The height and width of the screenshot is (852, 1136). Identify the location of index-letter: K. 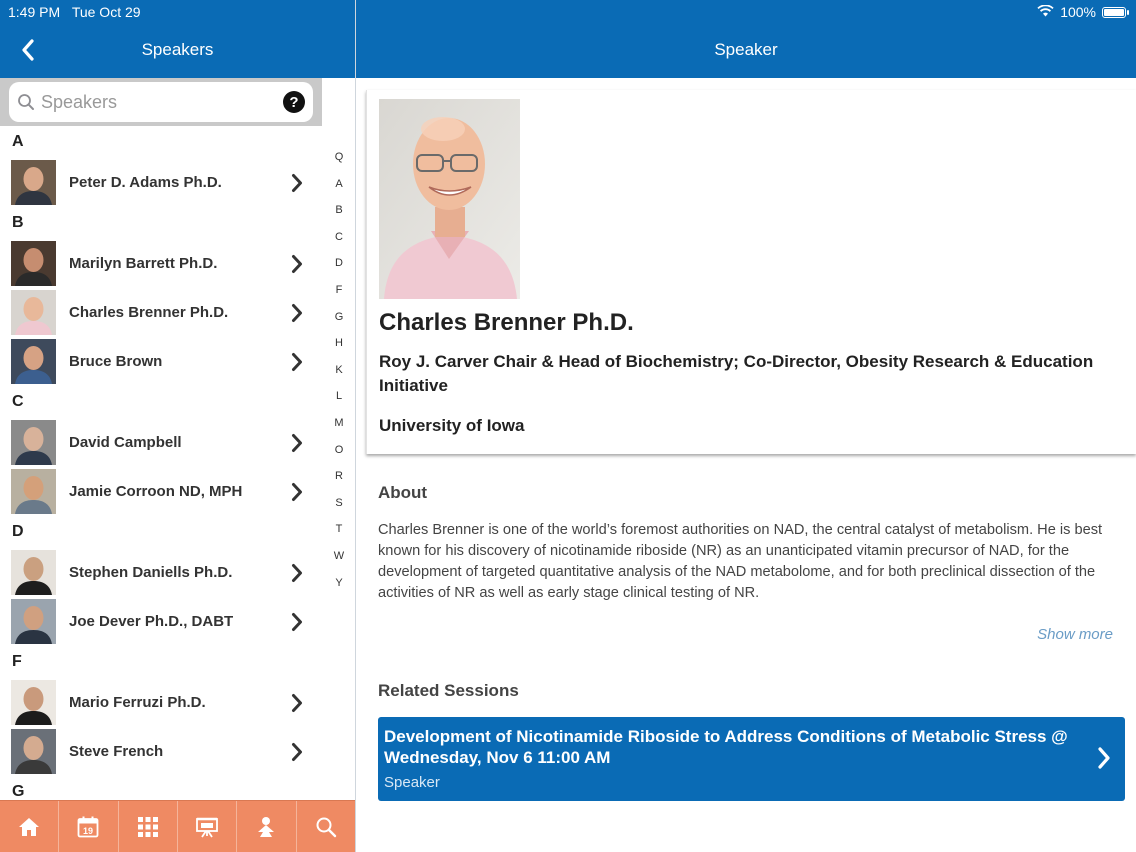
(339, 370).